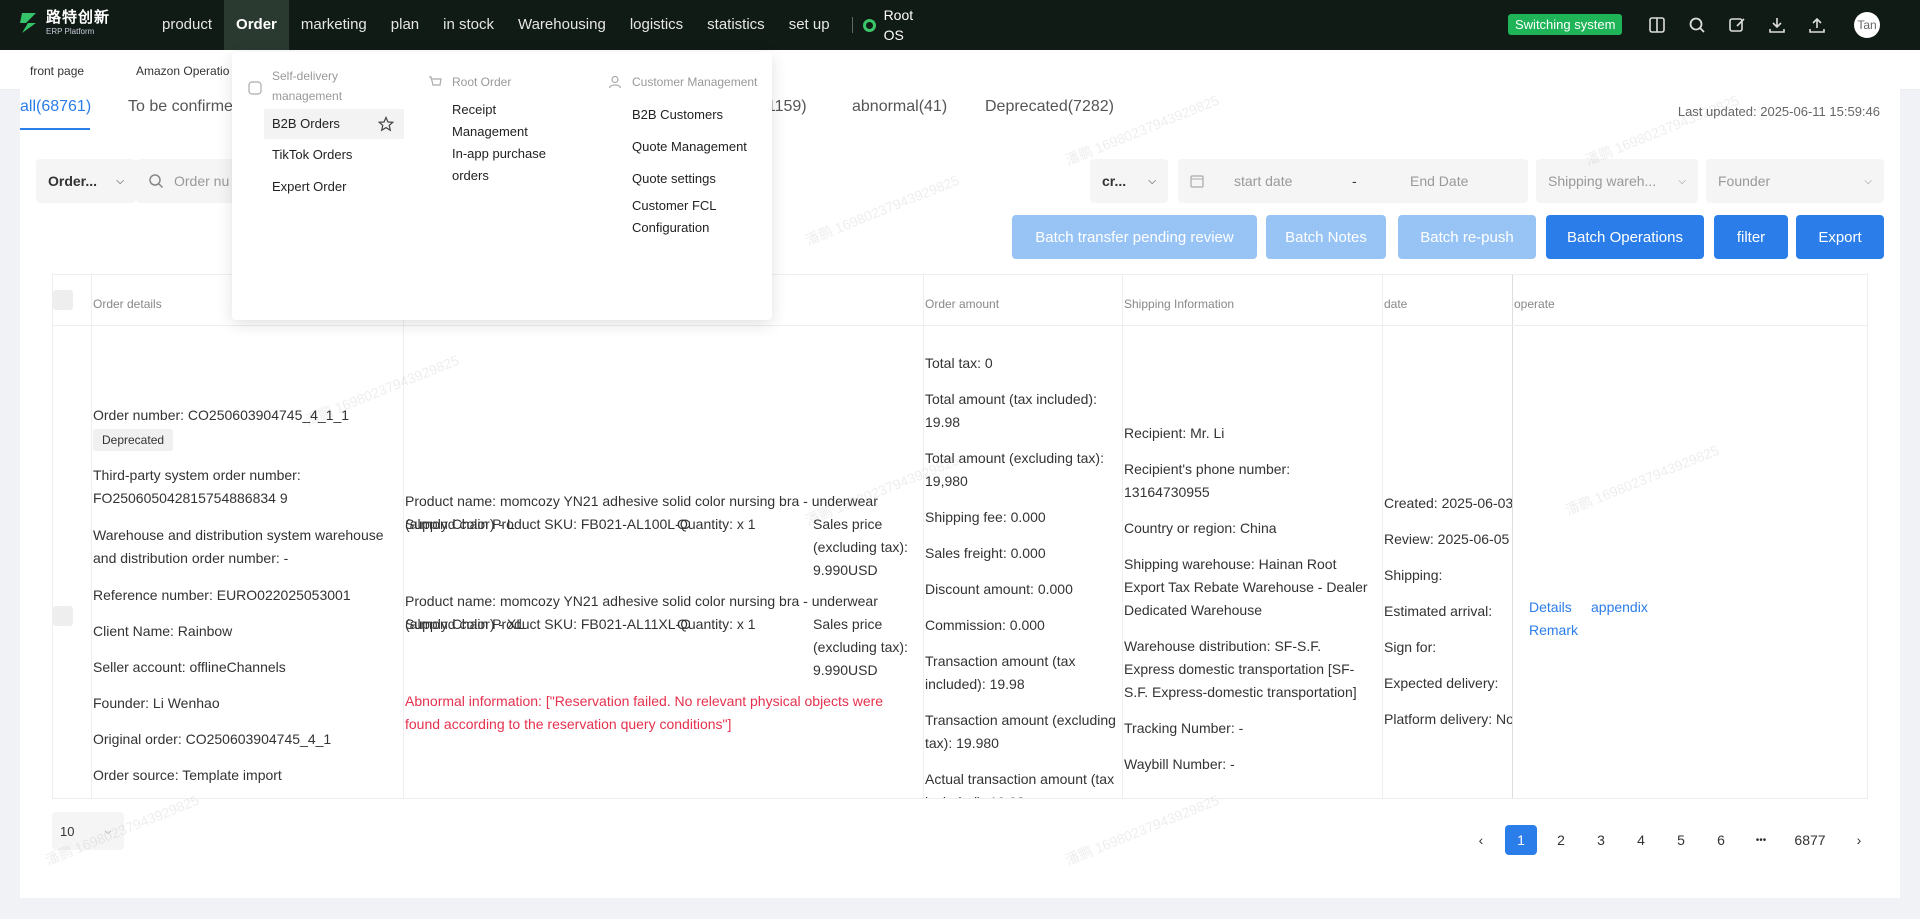  I want to click on next-page-icon: ›, so click(1859, 840).